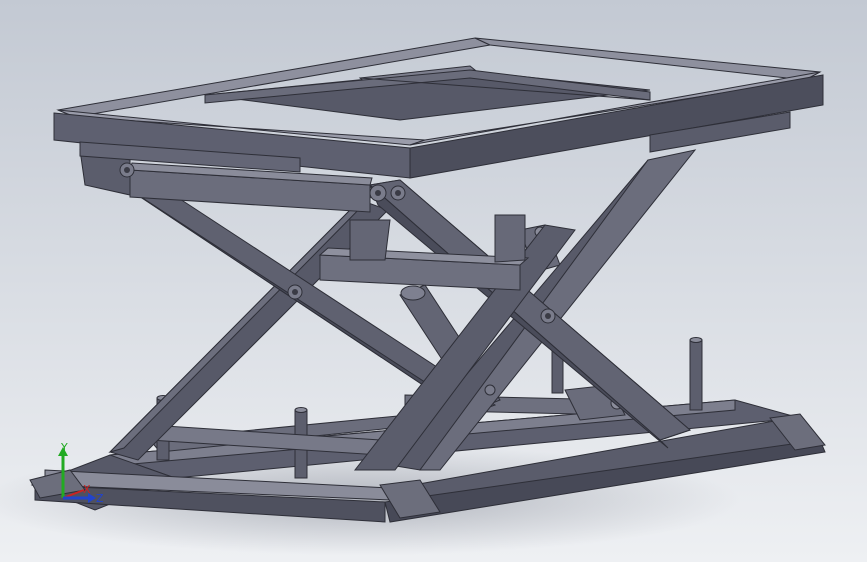 The image size is (867, 562). I want to click on y-axis-label: Y, so click(64, 447).